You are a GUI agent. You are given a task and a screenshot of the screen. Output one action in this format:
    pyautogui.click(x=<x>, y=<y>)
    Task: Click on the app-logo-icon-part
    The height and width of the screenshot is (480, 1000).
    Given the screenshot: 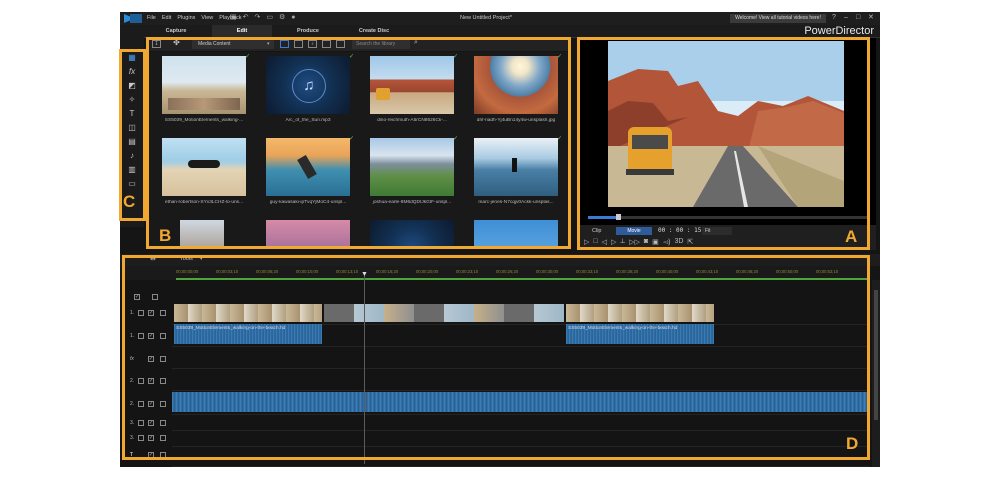 What is the action you would take?
    pyautogui.click(x=136, y=18)
    